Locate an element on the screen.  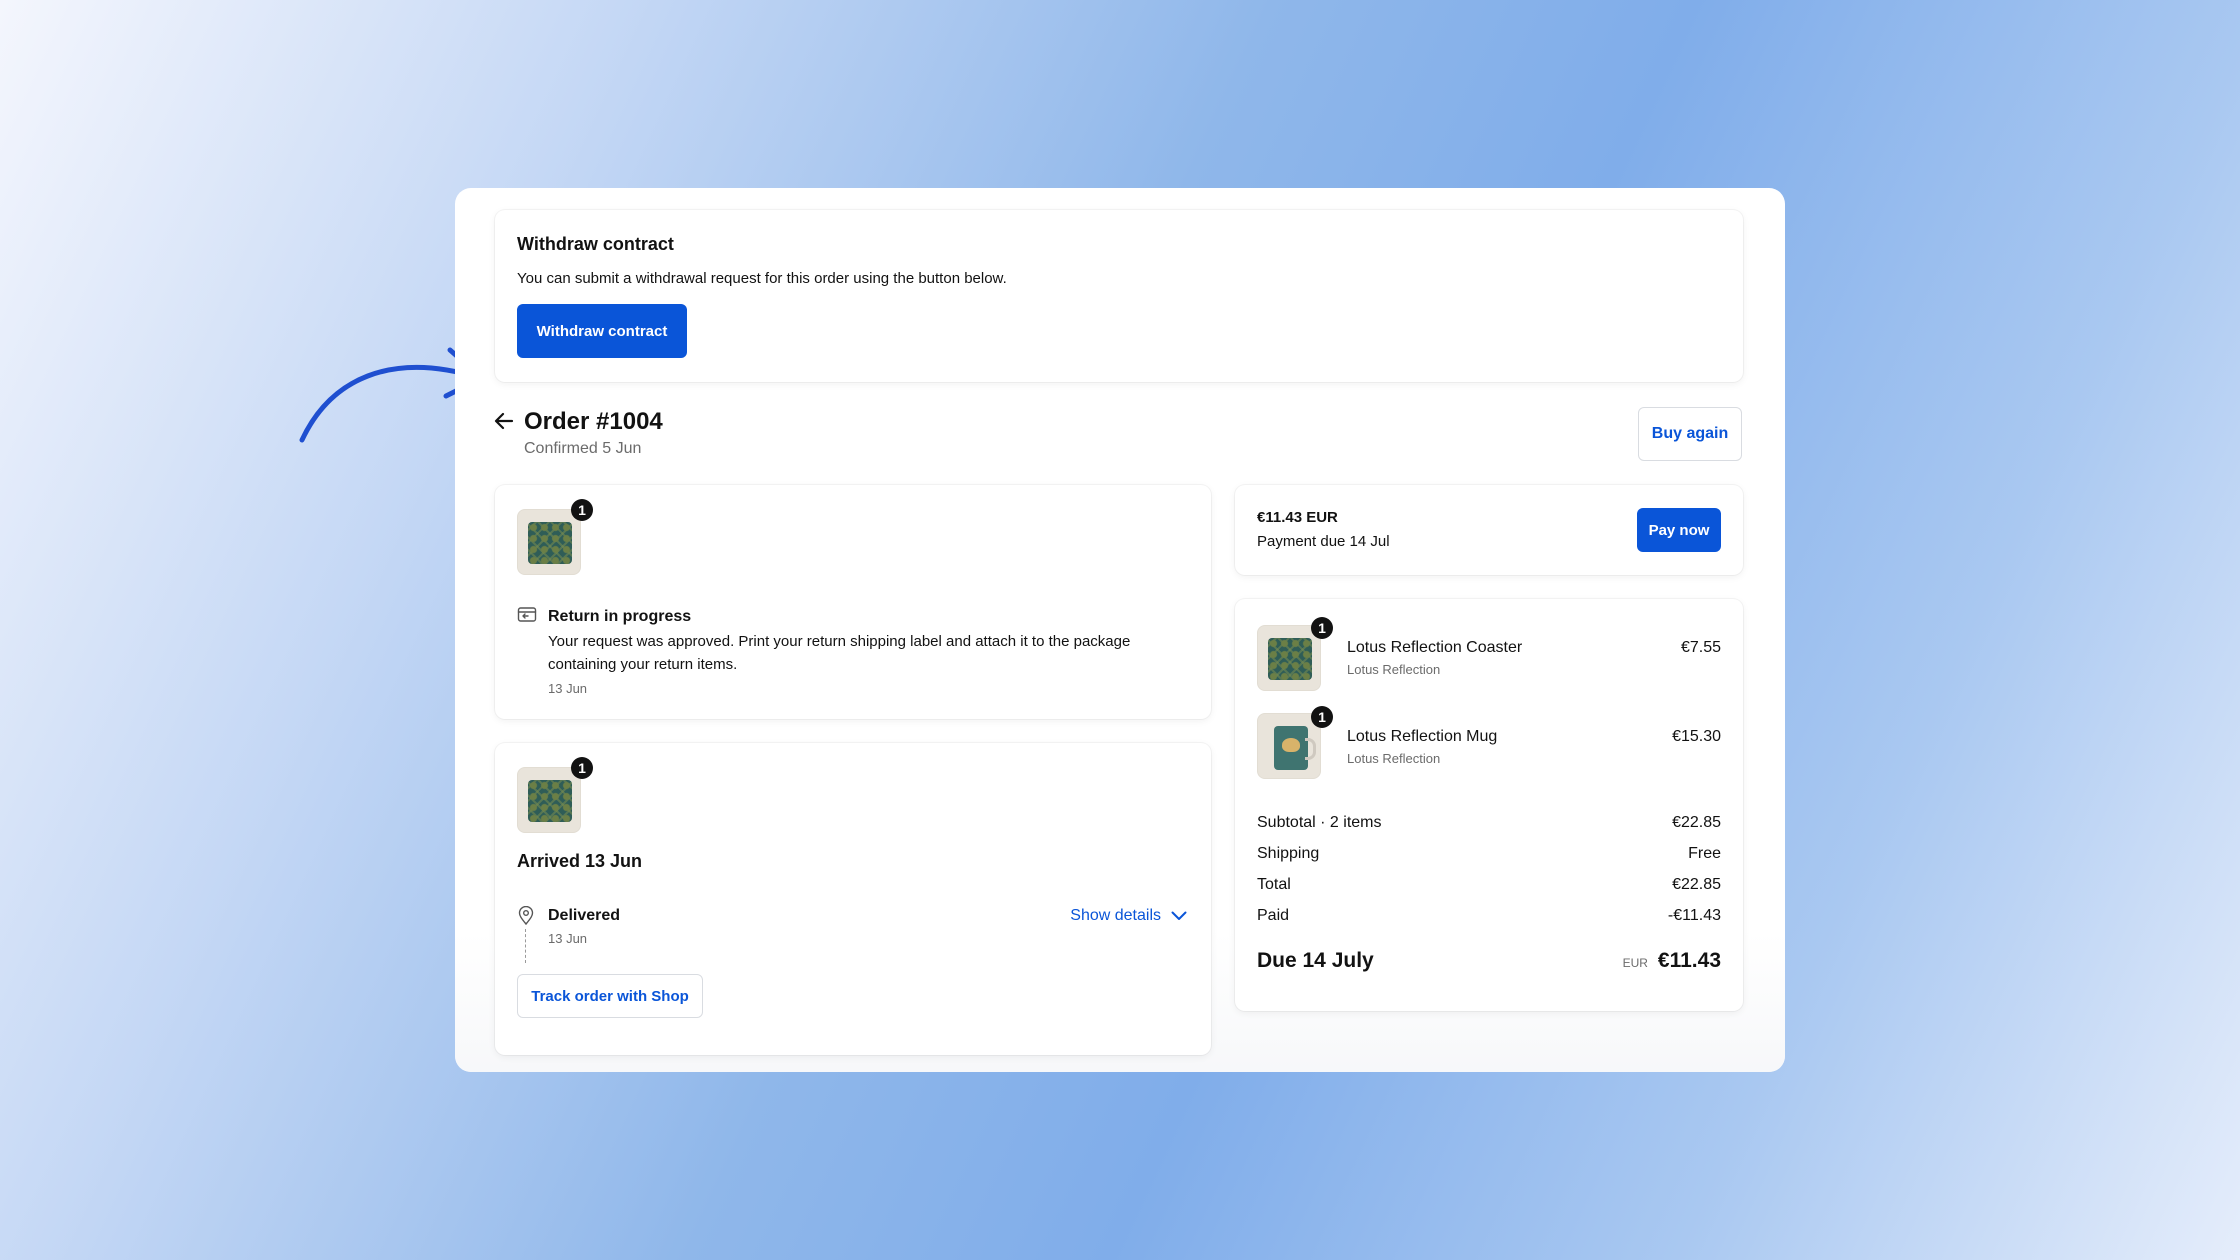
payment-due-text: Payment due 14 Jul is located at coordinates (1323, 541).